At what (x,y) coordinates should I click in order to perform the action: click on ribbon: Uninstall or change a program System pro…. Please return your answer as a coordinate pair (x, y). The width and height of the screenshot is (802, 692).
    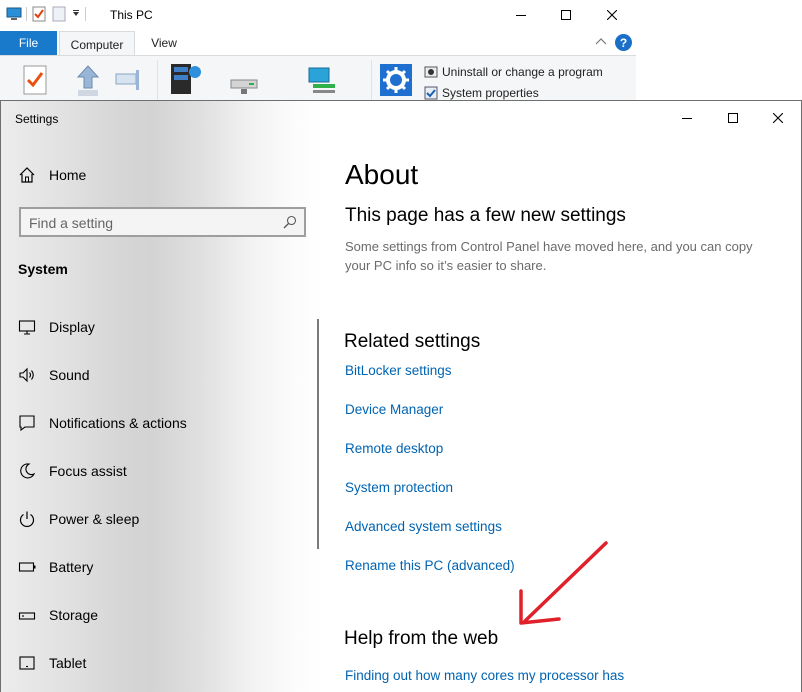
    Looking at the image, I should click on (318, 78).